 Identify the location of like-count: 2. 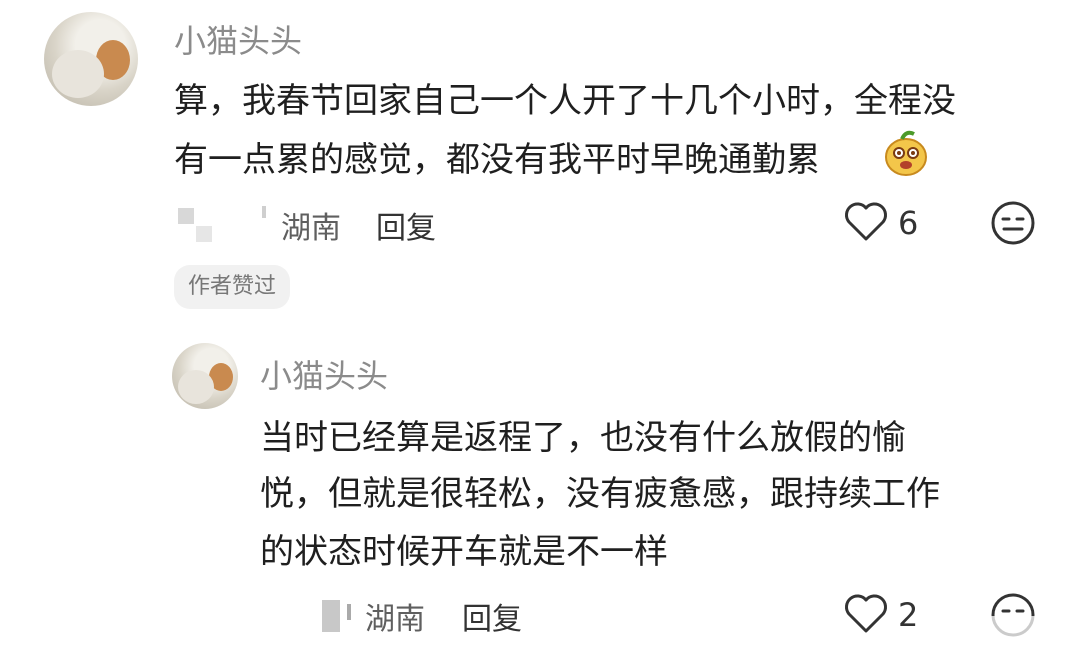
(908, 615).